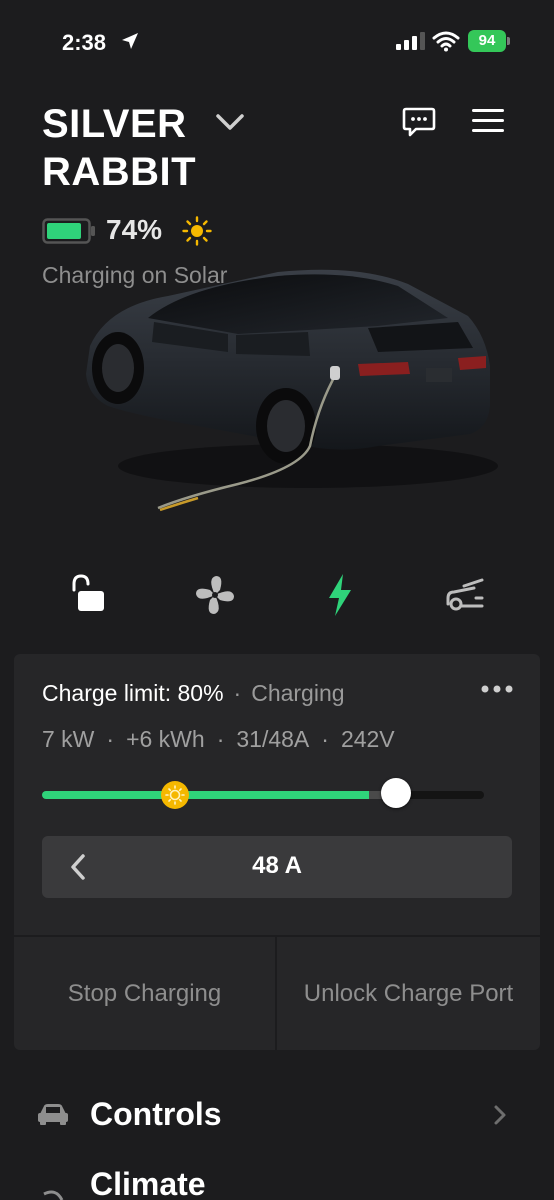 This screenshot has height=1200, width=554. What do you see at coordinates (277, 595) in the screenshot?
I see `quick-controls-row` at bounding box center [277, 595].